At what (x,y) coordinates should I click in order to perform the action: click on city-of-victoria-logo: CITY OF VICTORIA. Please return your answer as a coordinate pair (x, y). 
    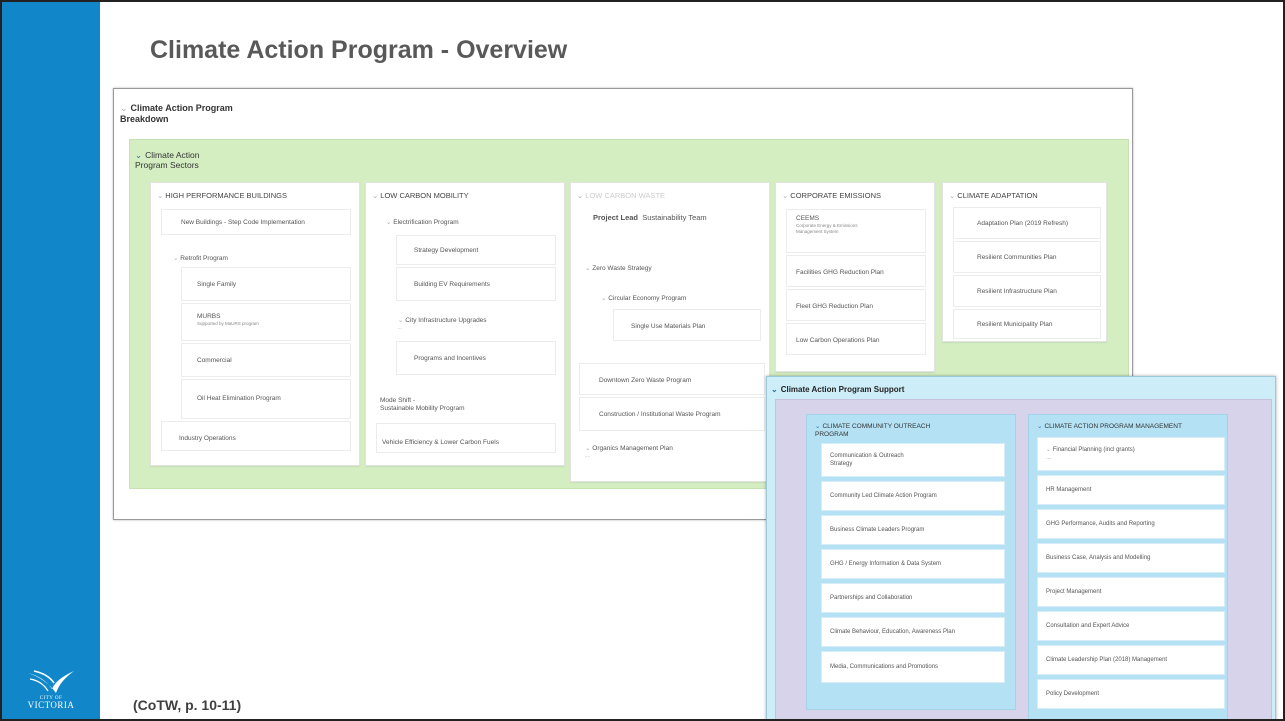
    Looking at the image, I should click on (51, 690).